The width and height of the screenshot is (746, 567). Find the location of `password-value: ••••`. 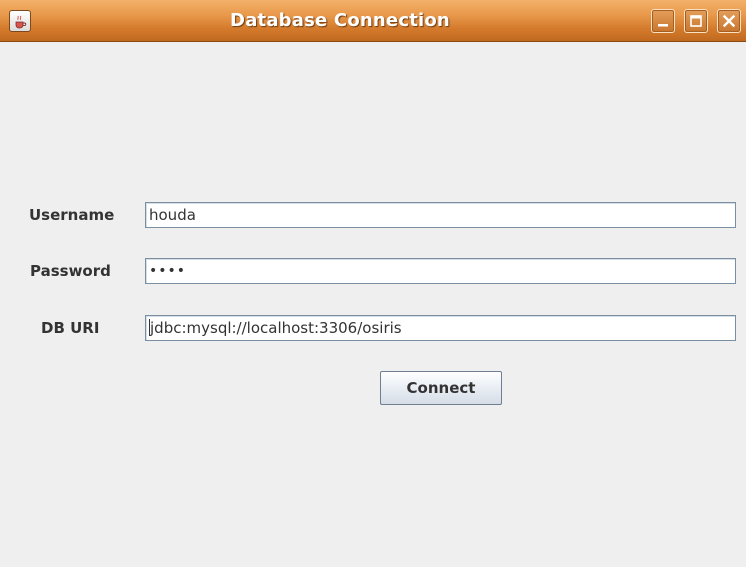

password-value: •••• is located at coordinates (168, 271).